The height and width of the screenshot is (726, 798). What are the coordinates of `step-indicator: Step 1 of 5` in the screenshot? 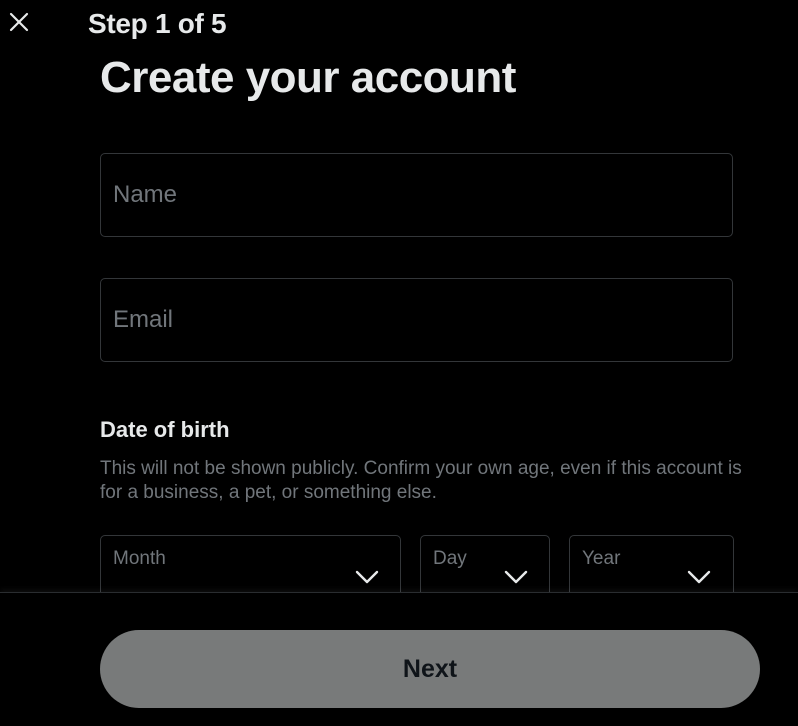 It's located at (157, 23).